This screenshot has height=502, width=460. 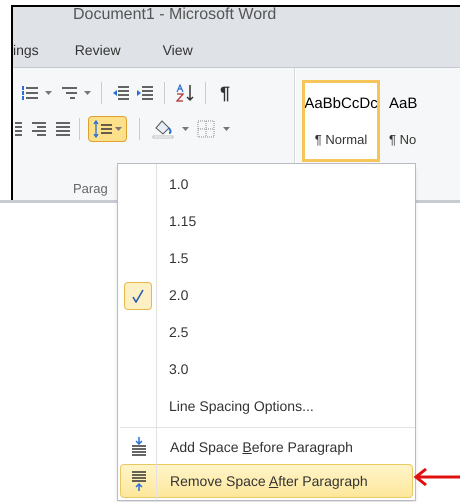 I want to click on line-spacing-option: 1.15, so click(x=266, y=221).